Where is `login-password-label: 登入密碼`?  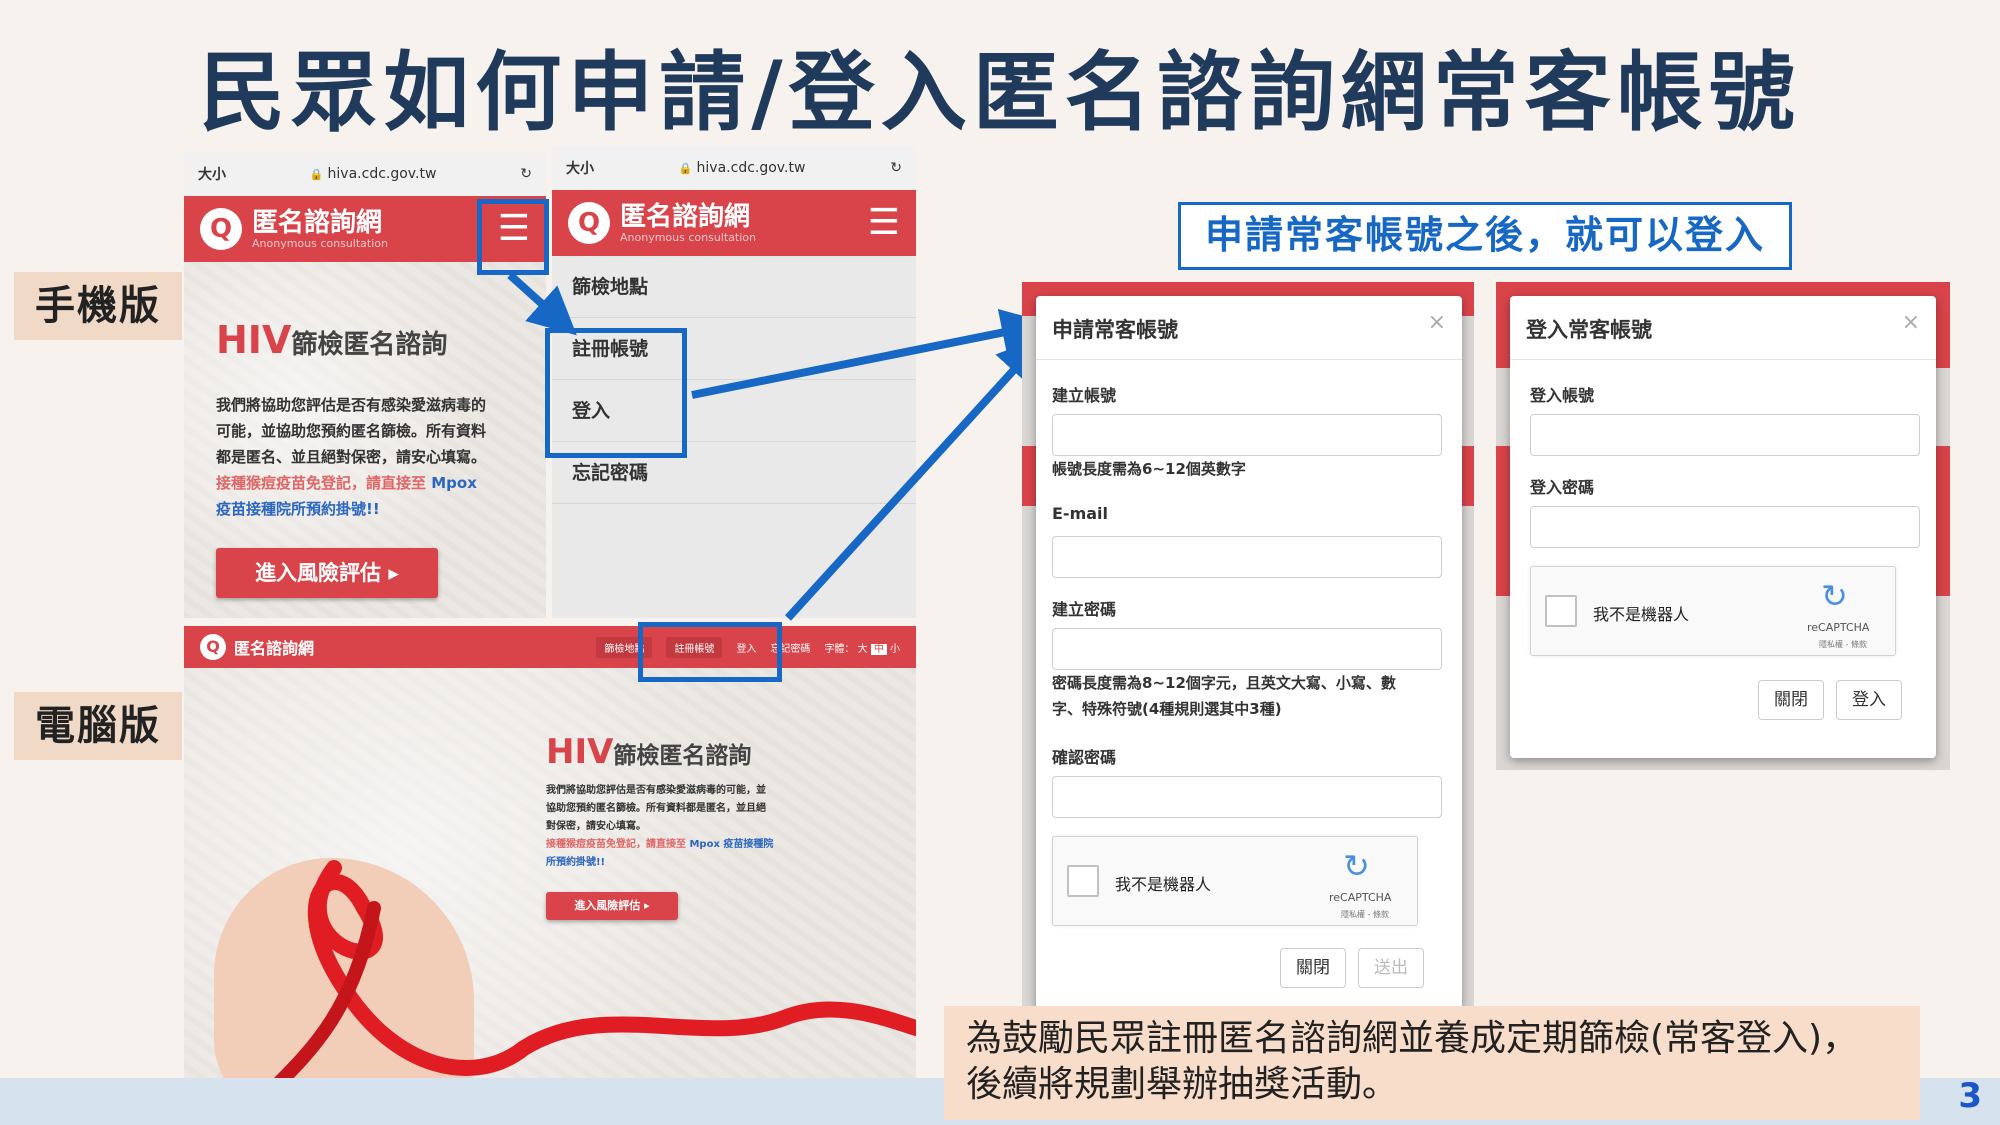 login-password-label: 登入密碼 is located at coordinates (1562, 487).